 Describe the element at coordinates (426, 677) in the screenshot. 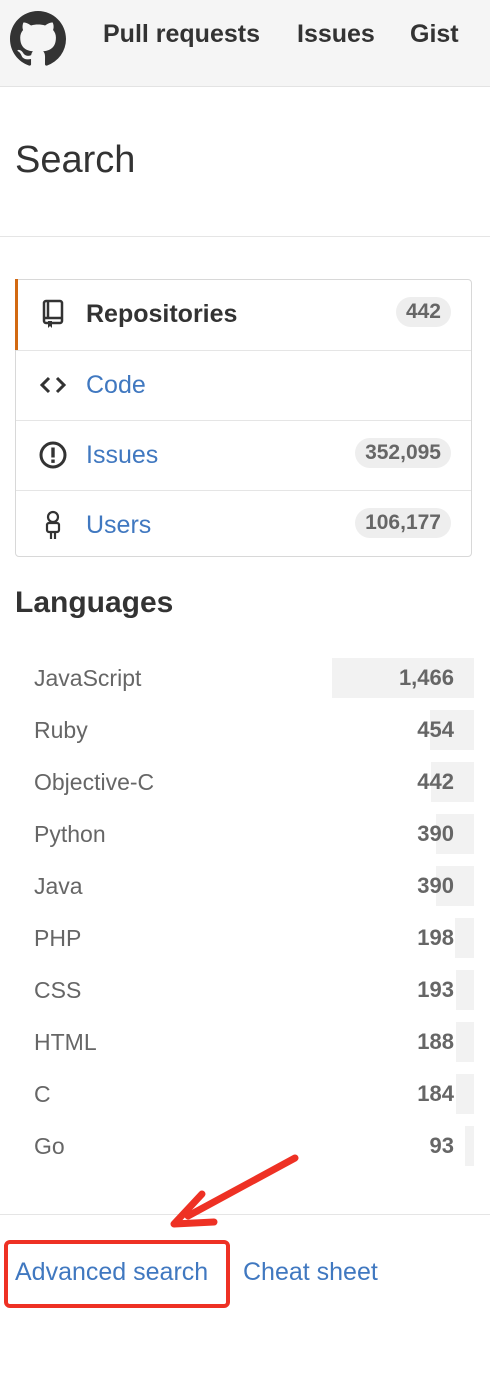

I see `language-count: 1,466` at that location.